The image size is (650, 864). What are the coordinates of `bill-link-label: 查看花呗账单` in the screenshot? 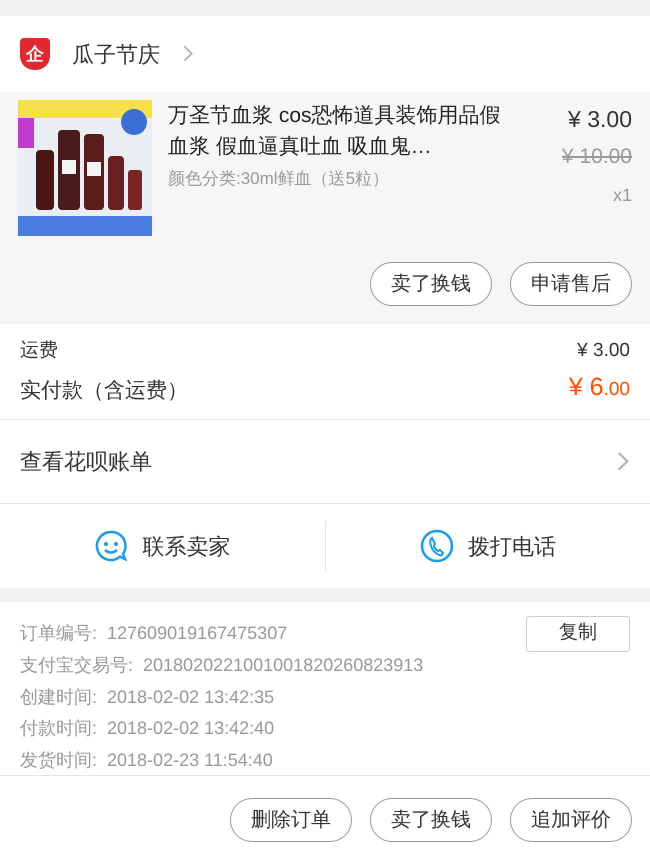 It's located at (86, 461).